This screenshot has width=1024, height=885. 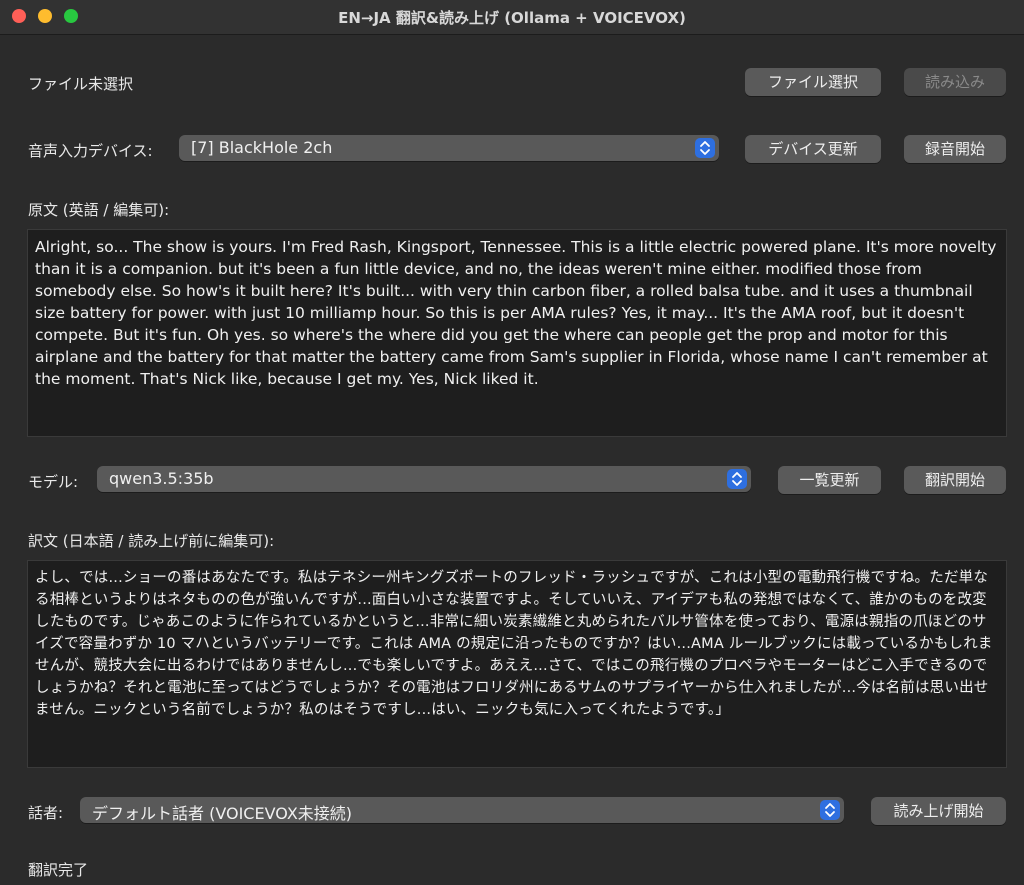 I want to click on file-status-label: ファイル未選択, so click(x=81, y=84).